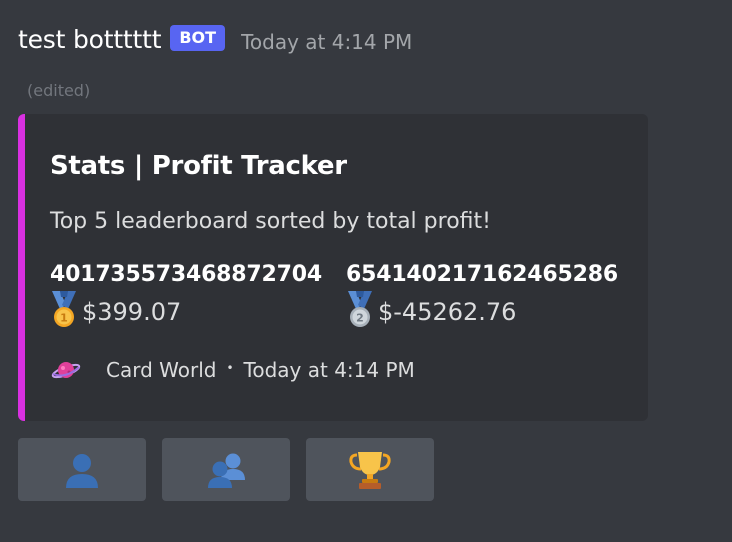 The width and height of the screenshot is (732, 542). I want to click on field-value: $399.07, so click(132, 312).